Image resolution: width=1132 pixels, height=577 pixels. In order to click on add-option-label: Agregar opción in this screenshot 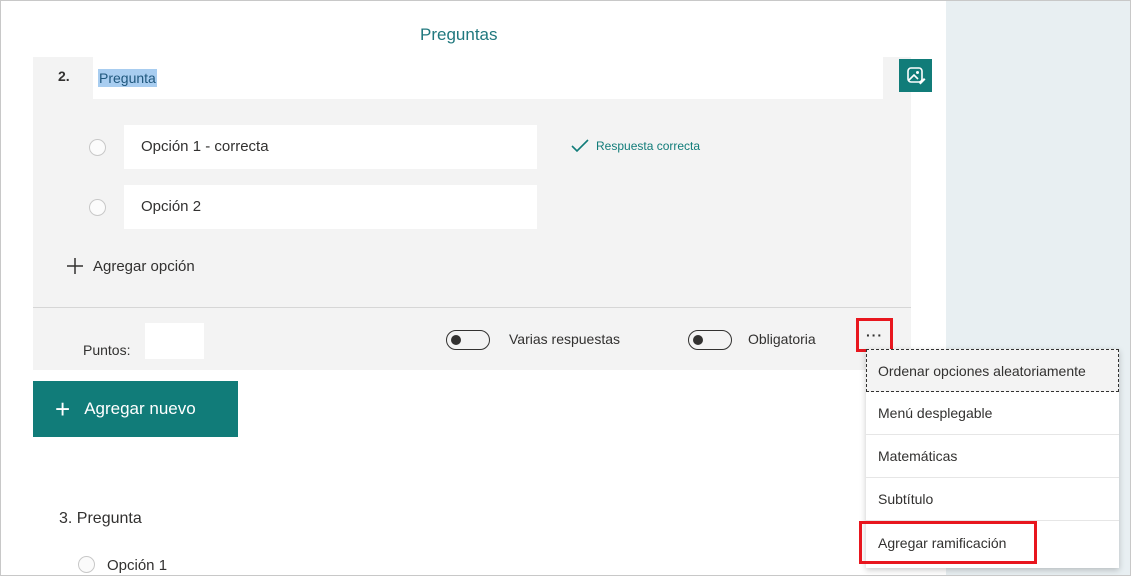, I will do `click(144, 266)`.